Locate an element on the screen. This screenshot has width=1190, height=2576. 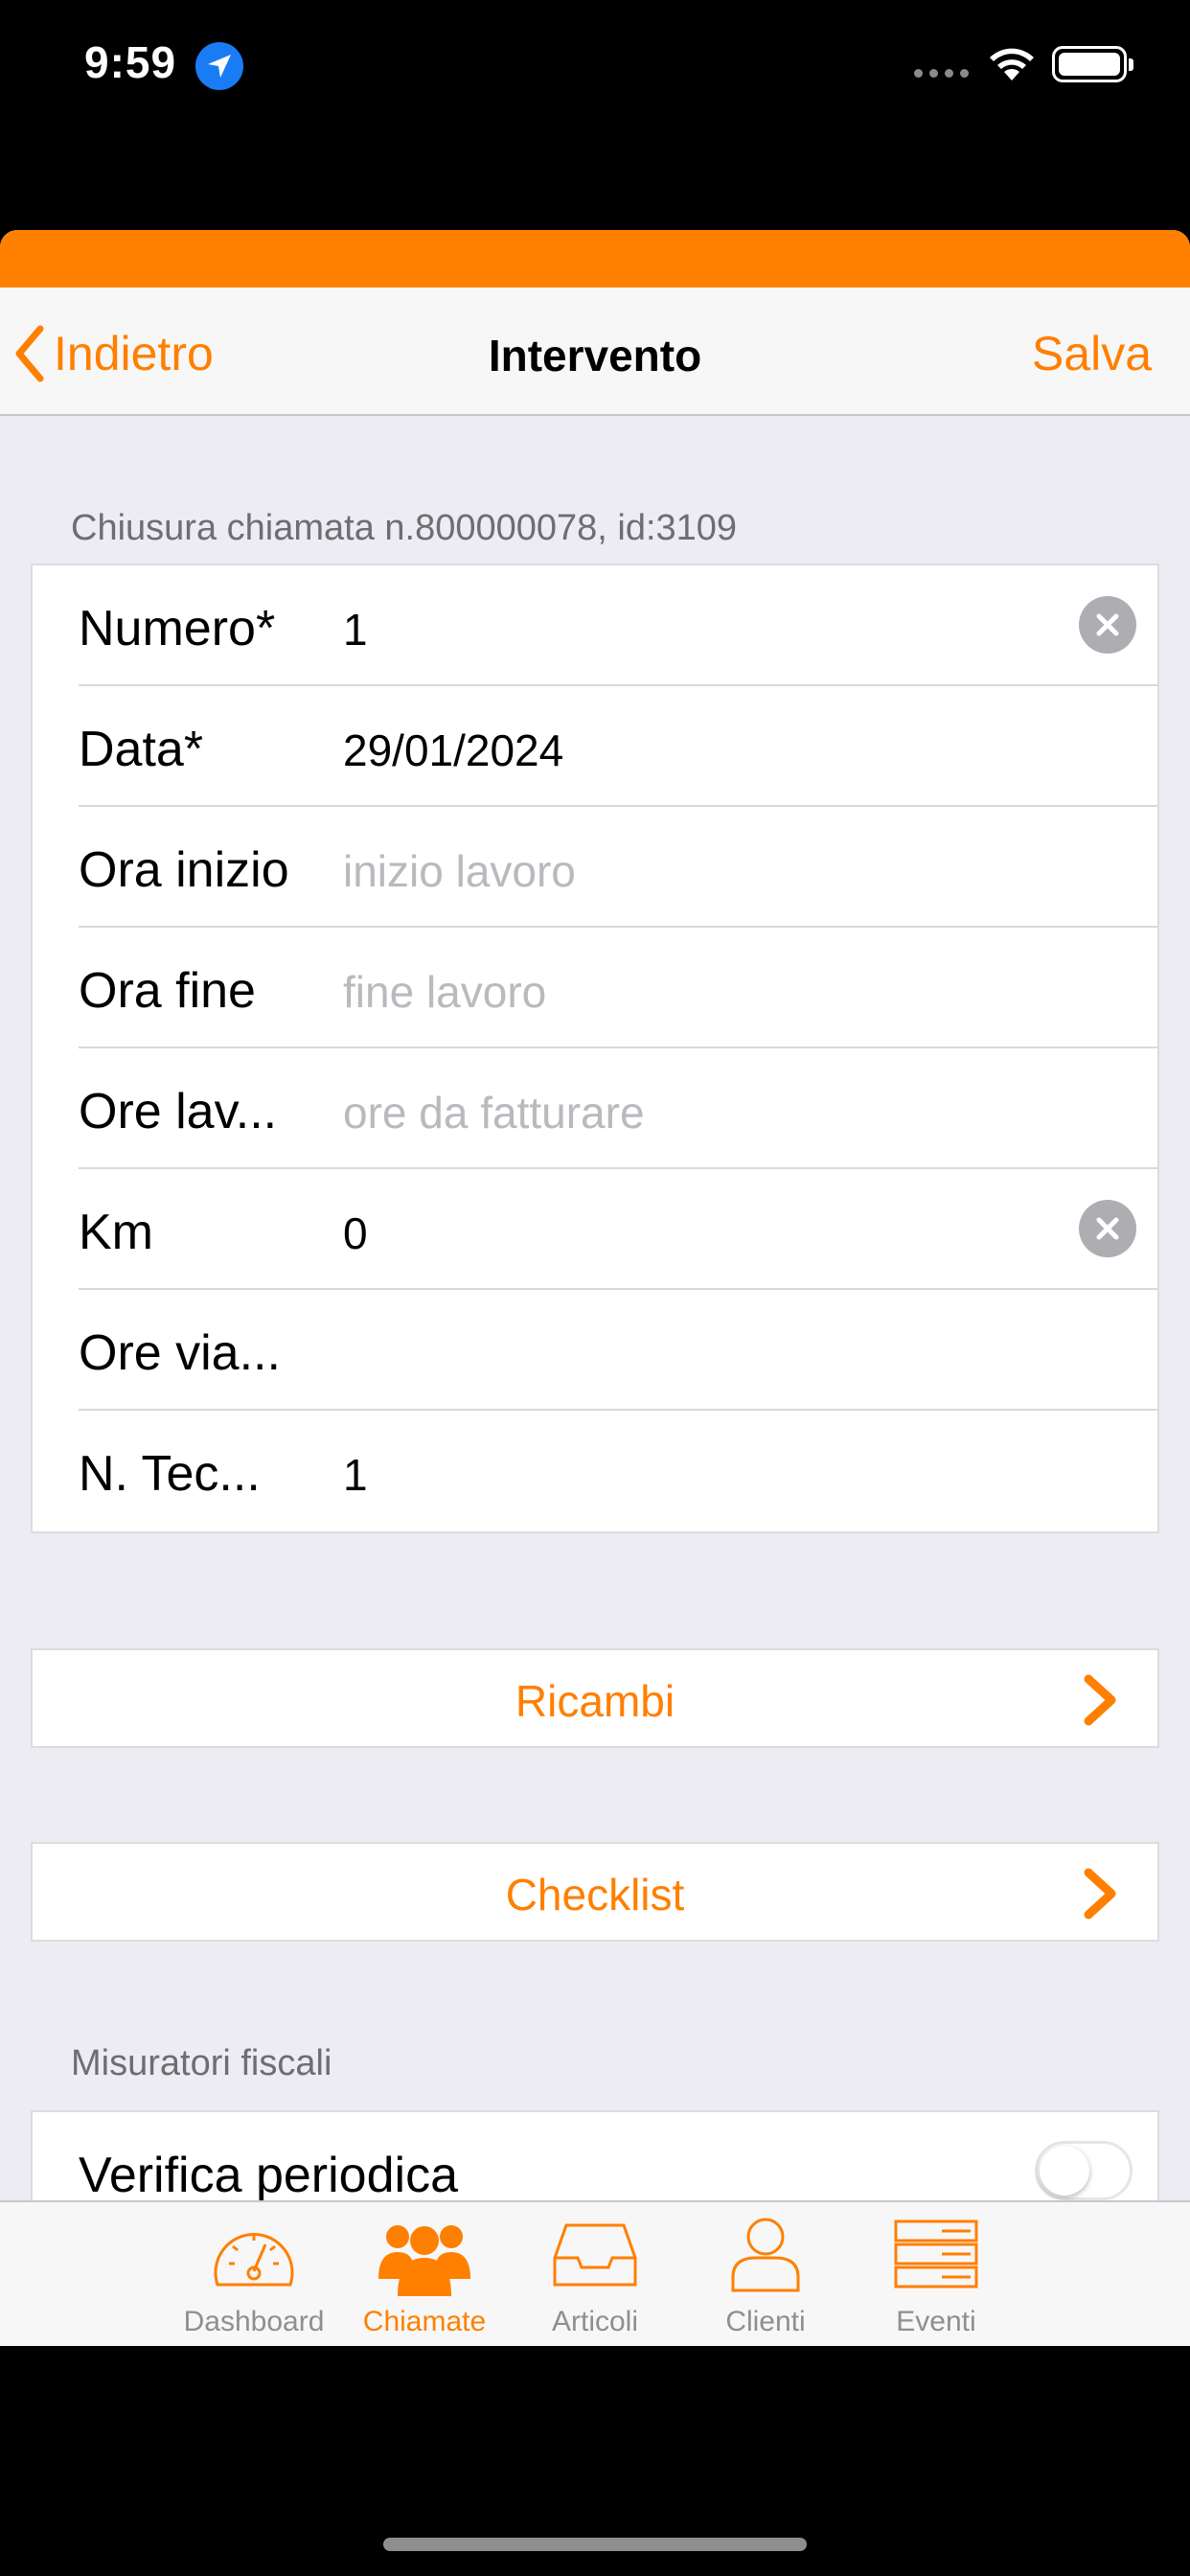
ricambi-button: Ricambi is located at coordinates (595, 1698).